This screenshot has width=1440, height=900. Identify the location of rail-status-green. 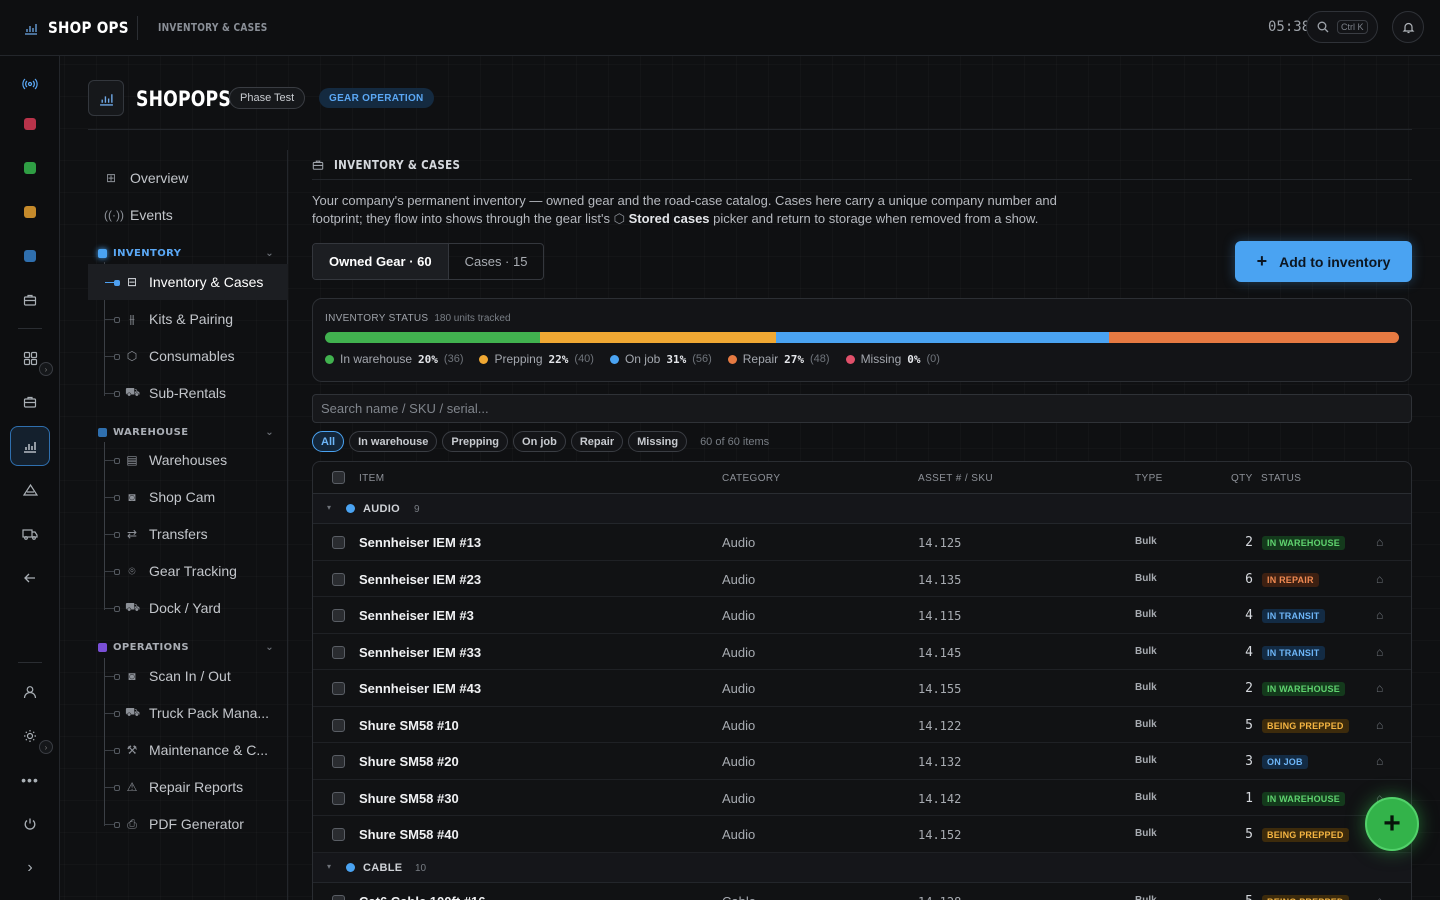
(30, 168).